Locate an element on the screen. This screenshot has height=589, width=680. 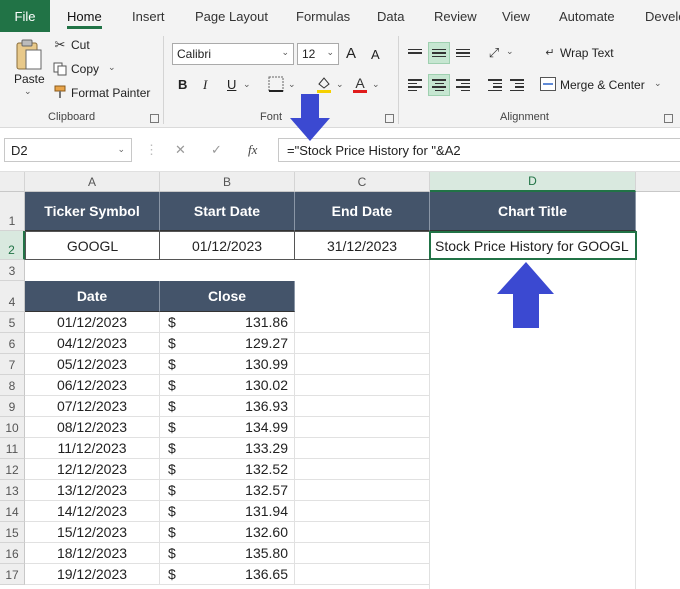
name-box: D2 ⌄ is located at coordinates (68, 150).